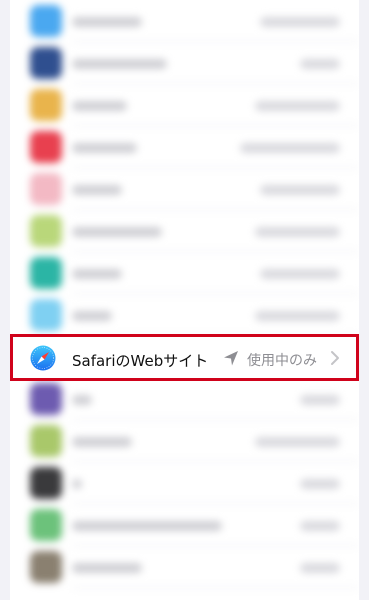  Describe the element at coordinates (43, 358) in the screenshot. I see `safari-compass-icon` at that location.